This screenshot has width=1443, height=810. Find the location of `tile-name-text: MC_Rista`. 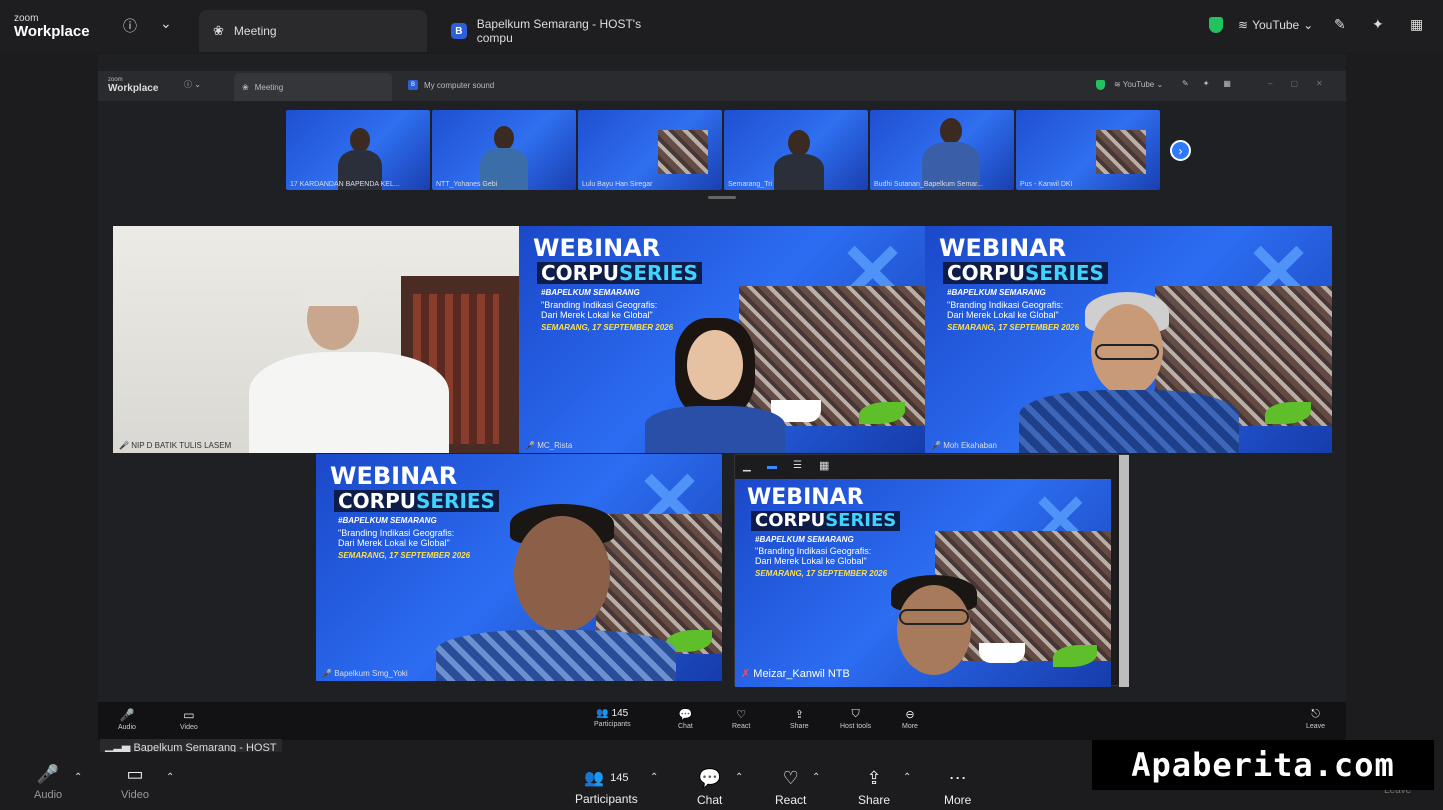

tile-name-text: MC_Rista is located at coordinates (555, 445).